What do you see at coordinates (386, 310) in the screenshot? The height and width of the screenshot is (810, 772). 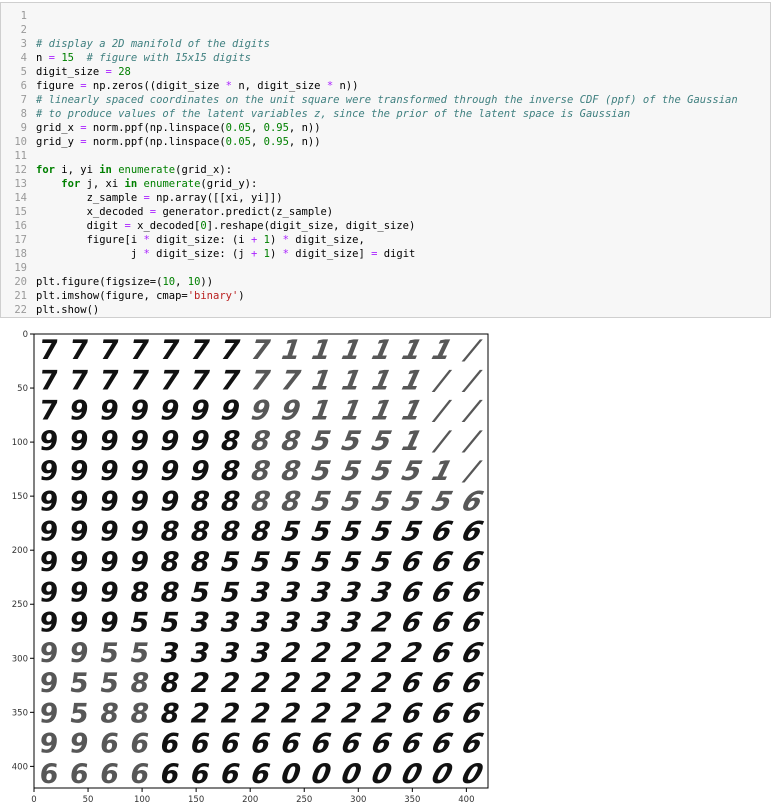 I see `code-line: 22 plt.show()` at bounding box center [386, 310].